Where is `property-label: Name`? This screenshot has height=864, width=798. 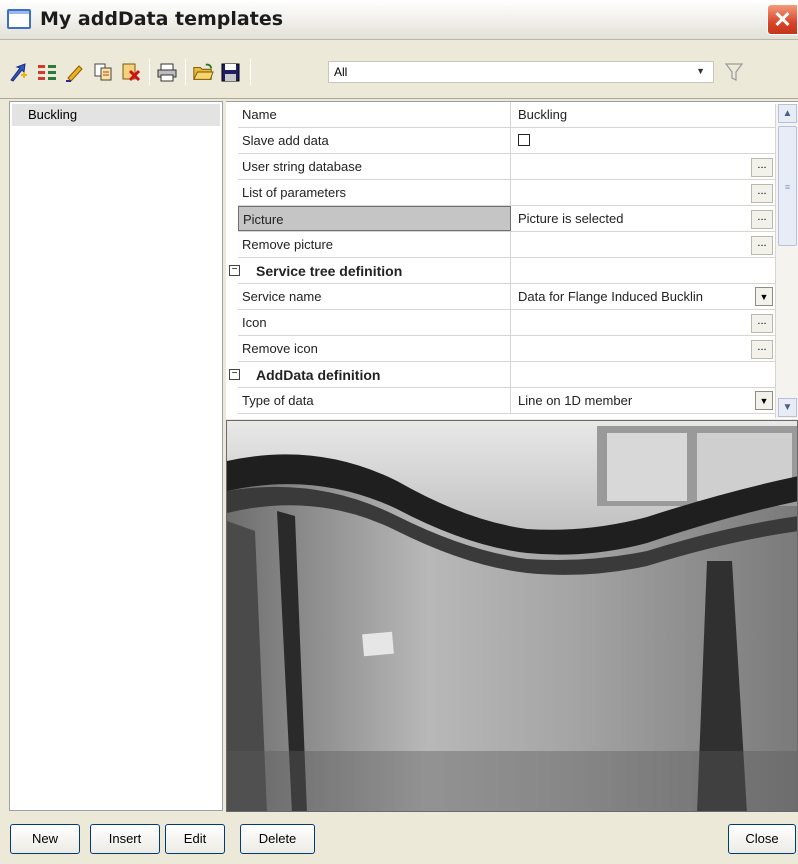 property-label: Name is located at coordinates (374, 114).